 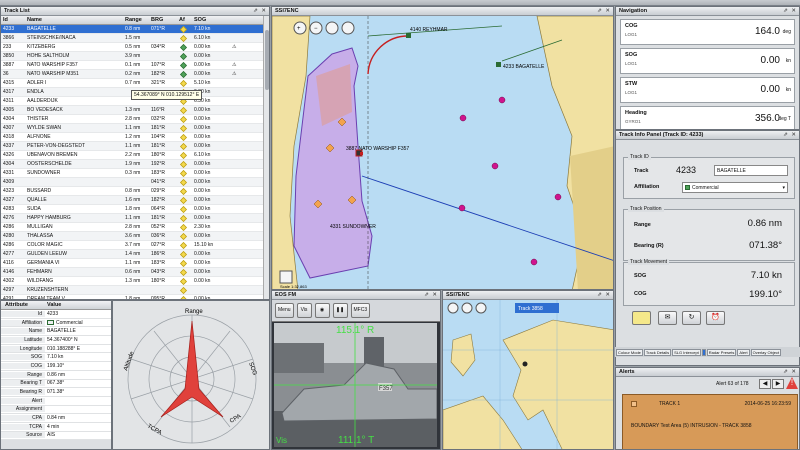 What do you see at coordinates (453, 308) in the screenshot?
I see `zoom-in-icon` at bounding box center [453, 308].